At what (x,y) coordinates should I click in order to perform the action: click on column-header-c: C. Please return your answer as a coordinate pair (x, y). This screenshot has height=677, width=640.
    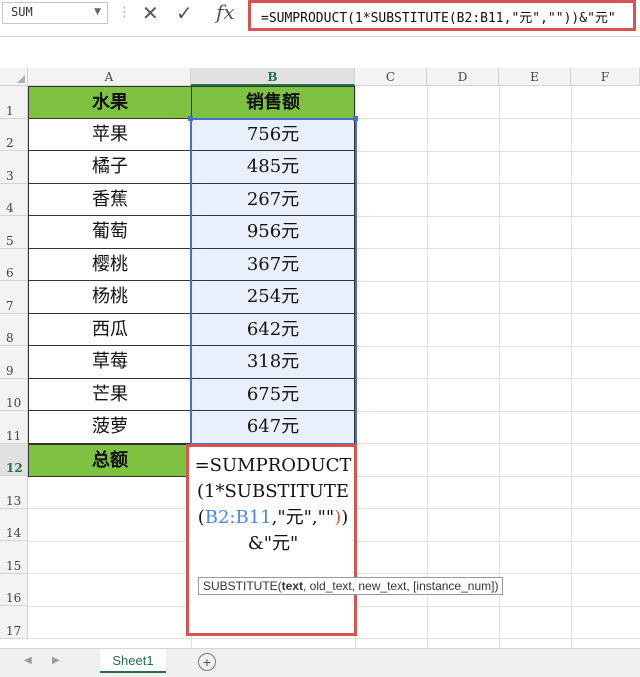
    Looking at the image, I should click on (391, 77).